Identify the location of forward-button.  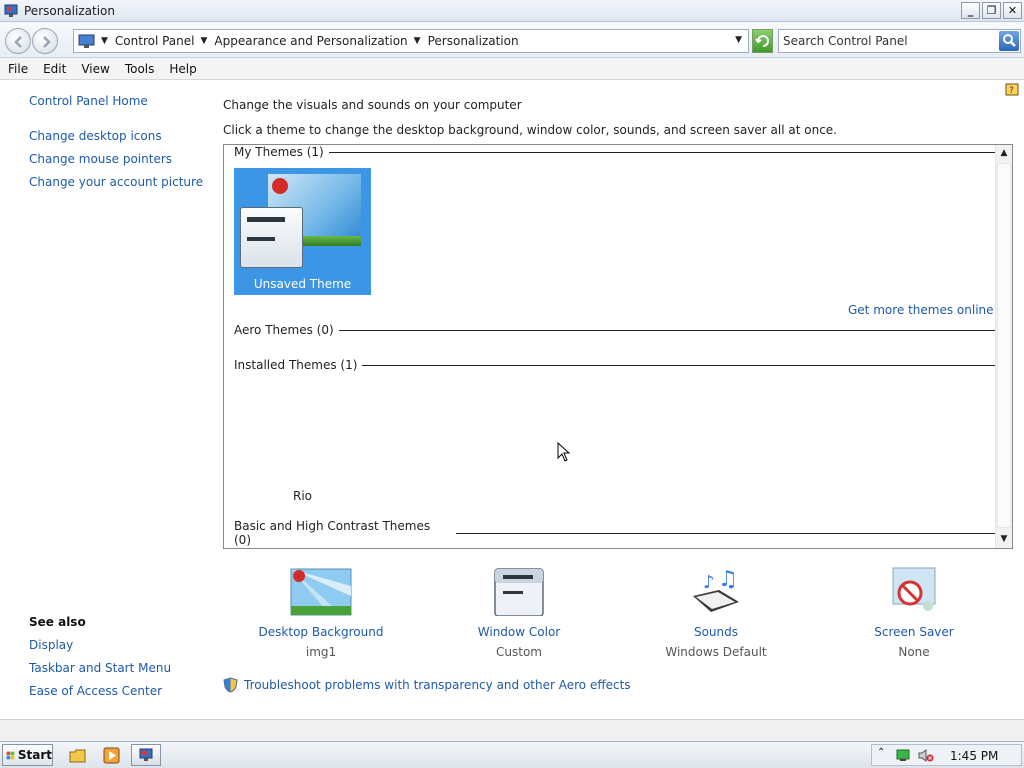
(45, 41).